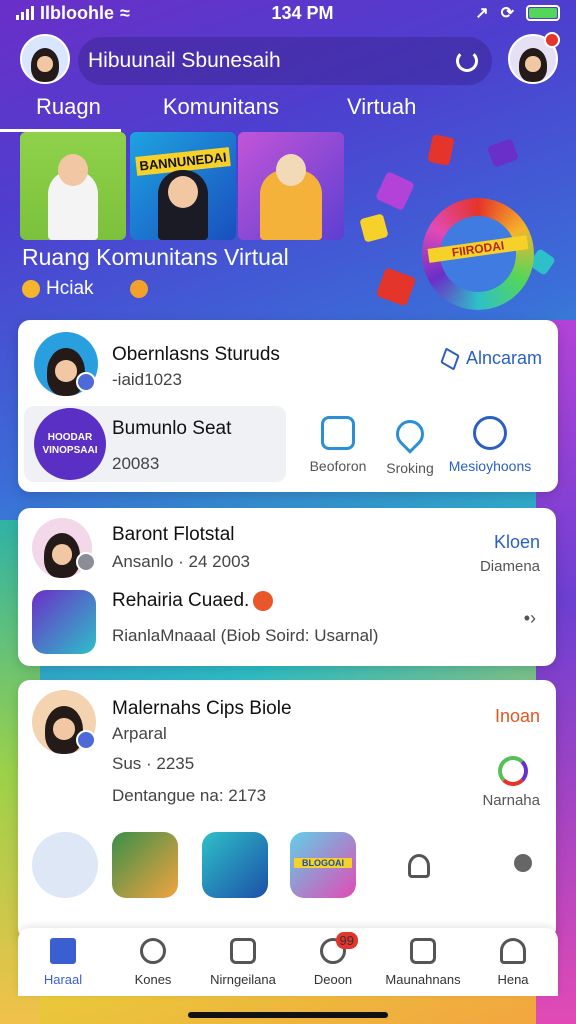  I want to click on member-action-link: Inoan, so click(517, 716).